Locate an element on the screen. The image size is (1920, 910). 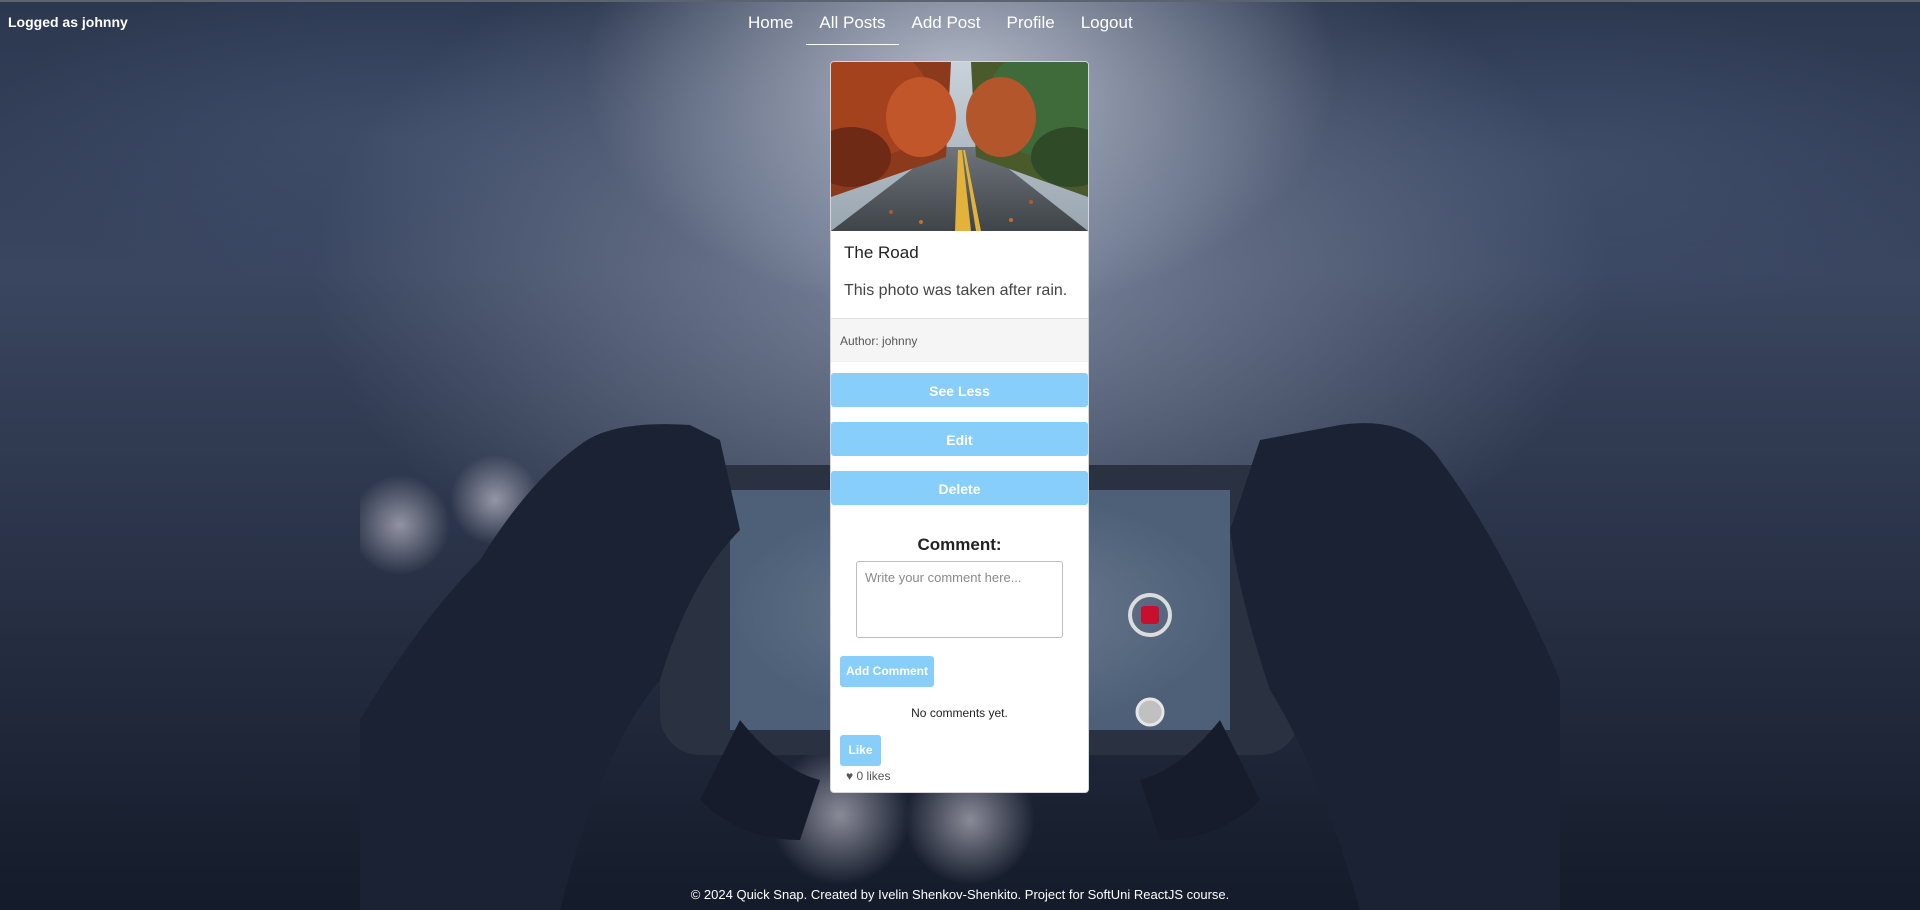
nav-home: Home is located at coordinates (770, 22).